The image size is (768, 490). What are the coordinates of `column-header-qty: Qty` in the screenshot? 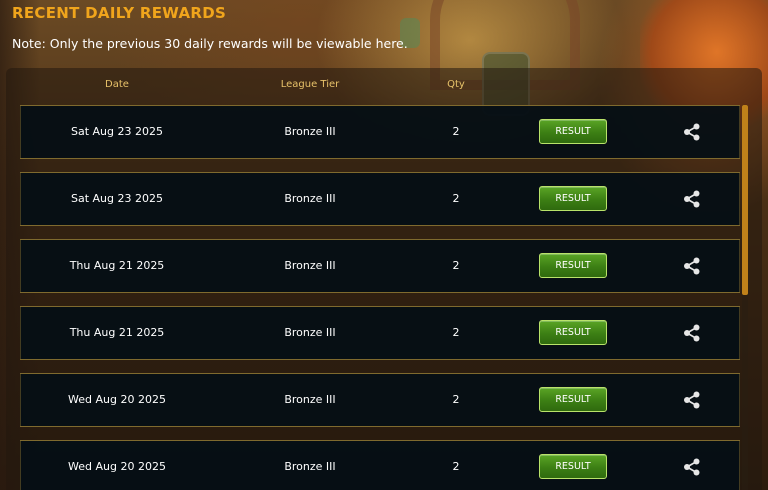 It's located at (456, 84).